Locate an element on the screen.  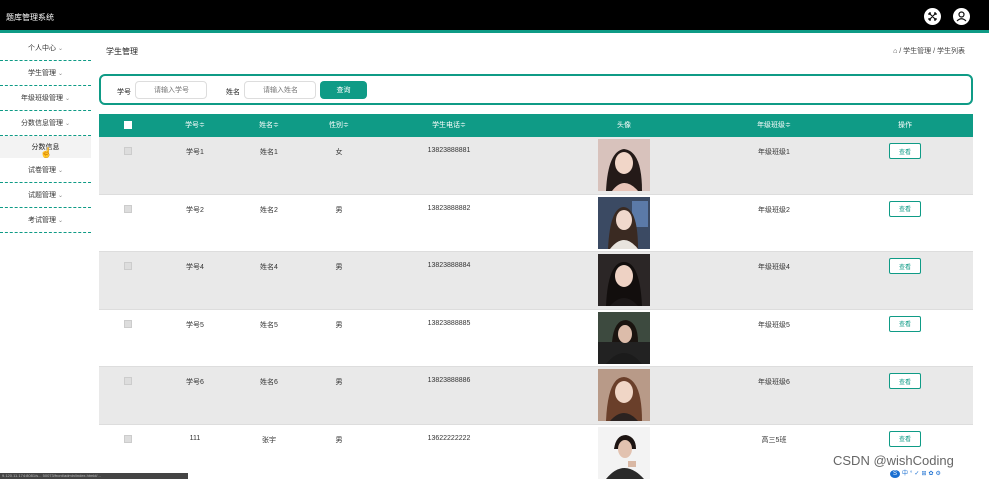
sidebar-item-label: 考试管理 is located at coordinates (41, 220).